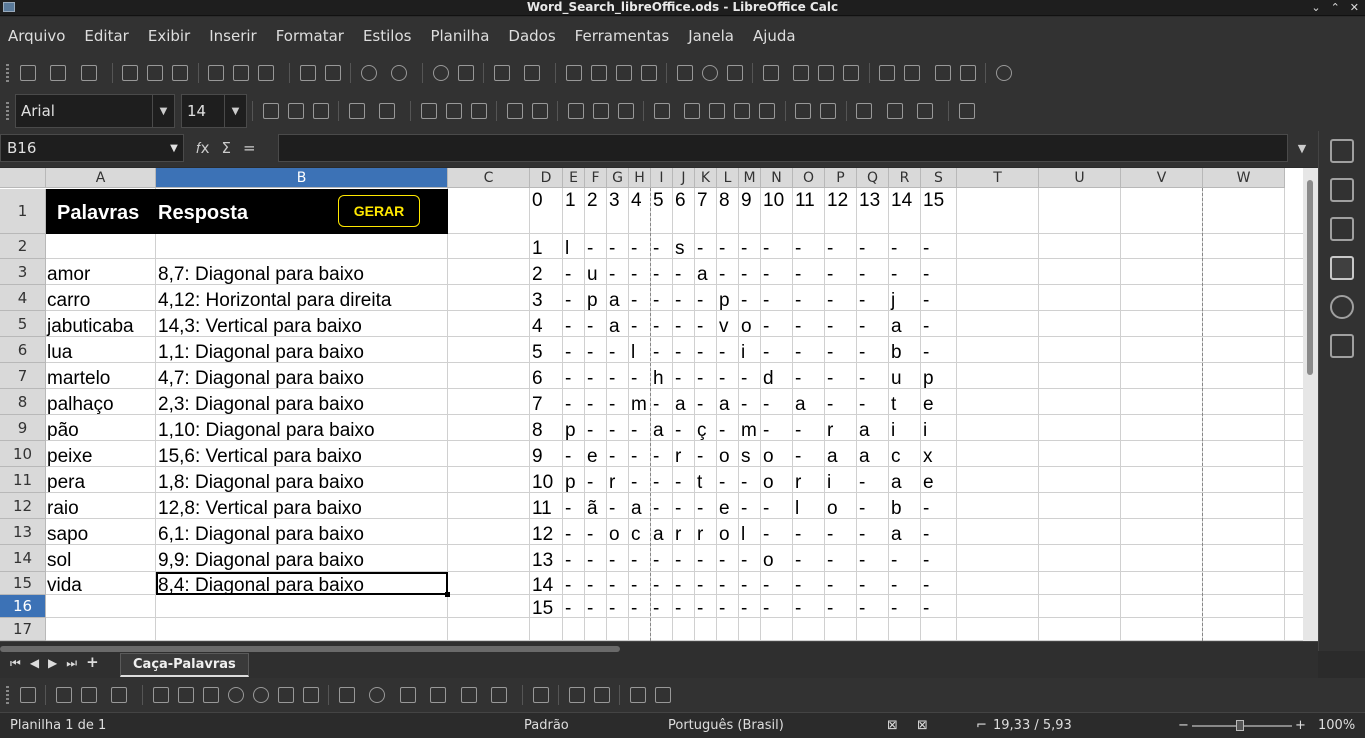 The image size is (1365, 738). Describe the element at coordinates (896, 378) in the screenshot. I see `puzzle-cell: u` at that location.